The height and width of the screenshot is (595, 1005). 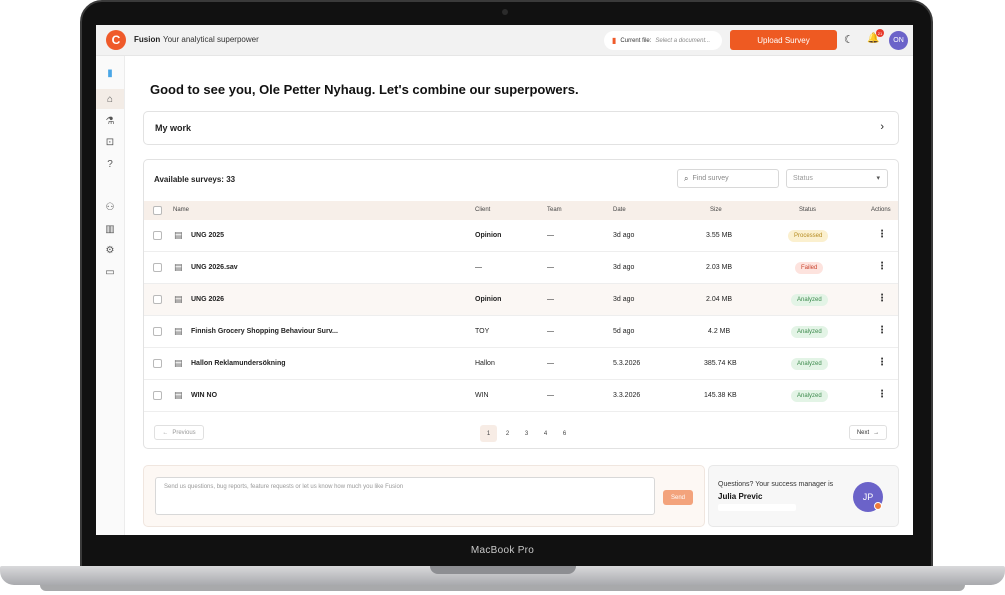 What do you see at coordinates (728, 178) in the screenshot?
I see `search-input: ⌕ Find survey` at bounding box center [728, 178].